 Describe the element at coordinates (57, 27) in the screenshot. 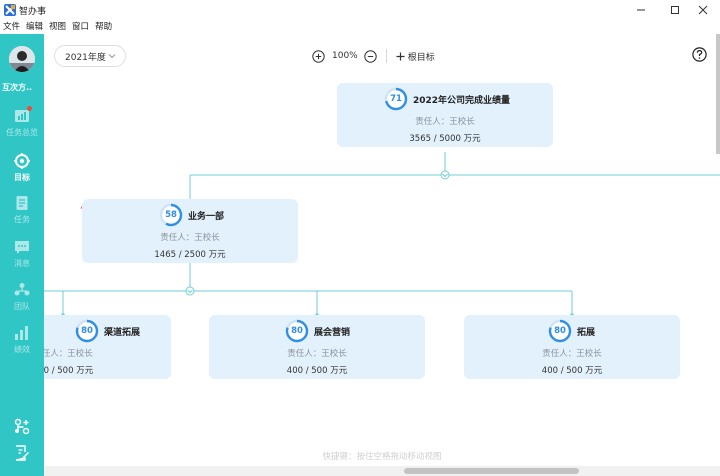

I see `menu-view: 视图` at that location.